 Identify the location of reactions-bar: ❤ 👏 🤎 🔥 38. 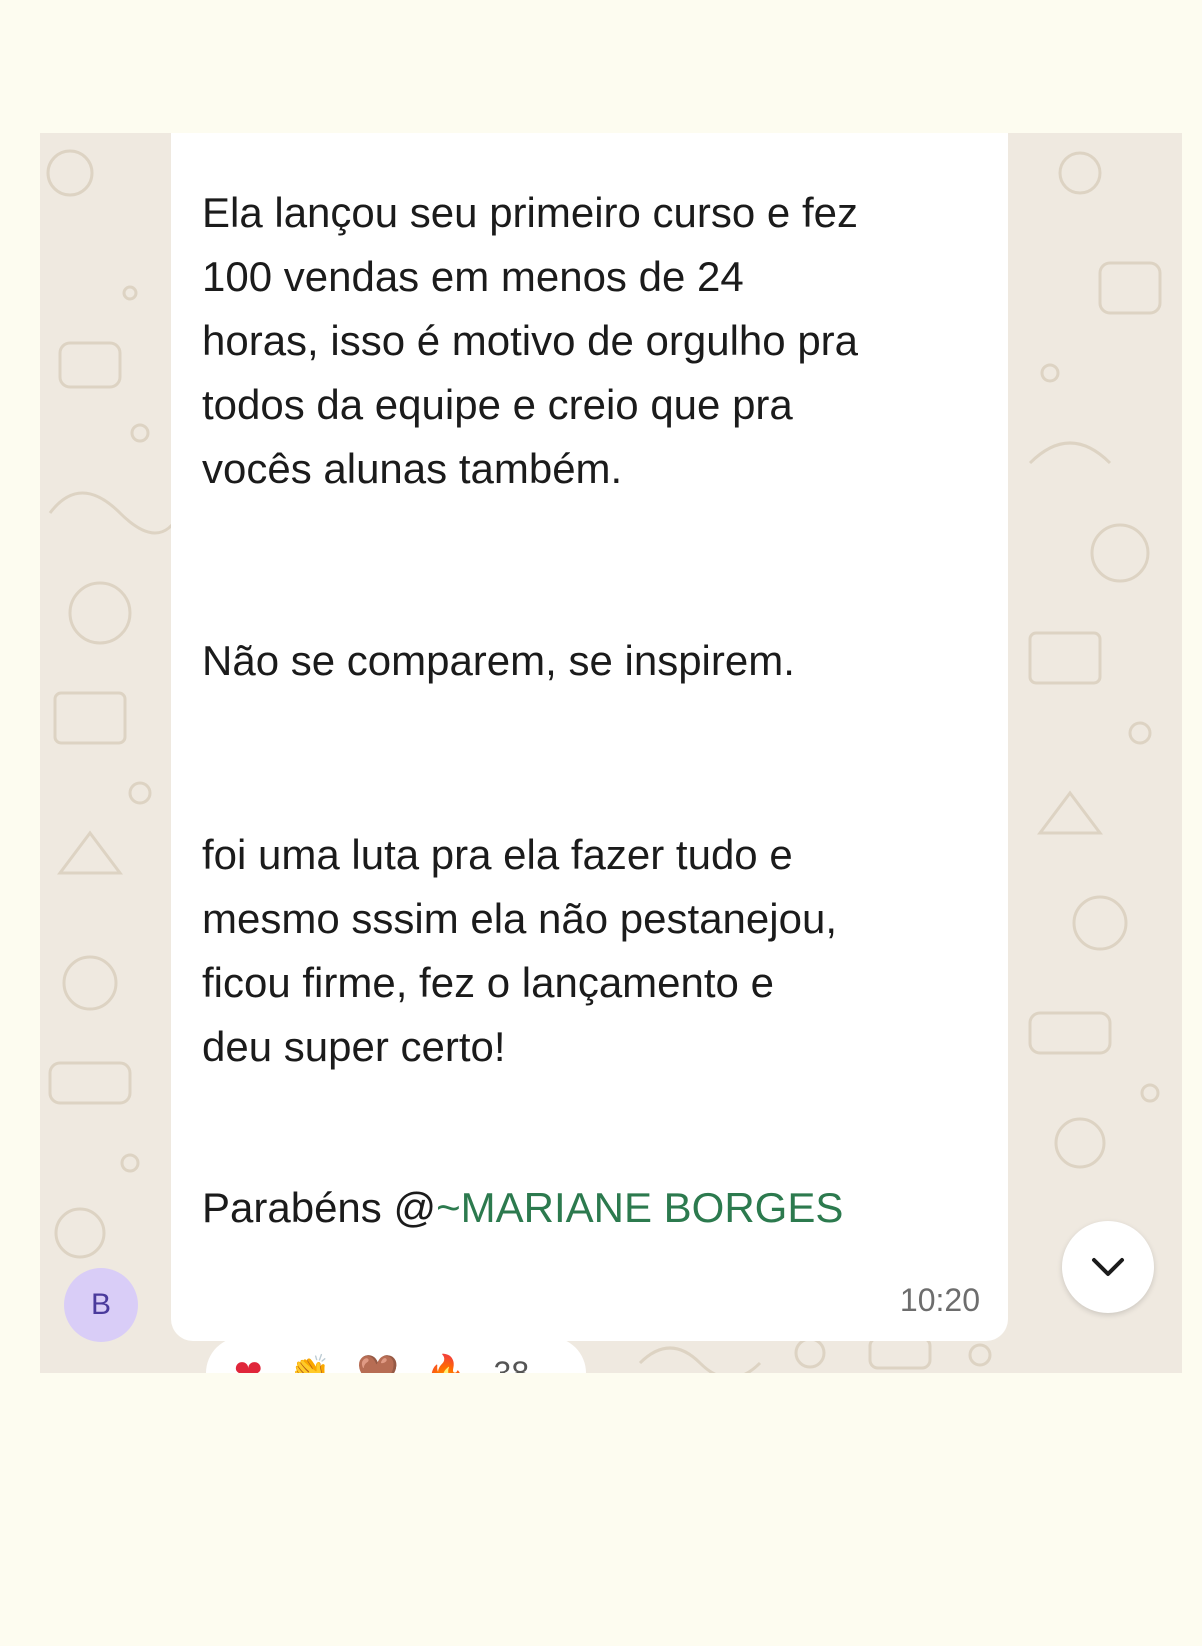
(396, 1355).